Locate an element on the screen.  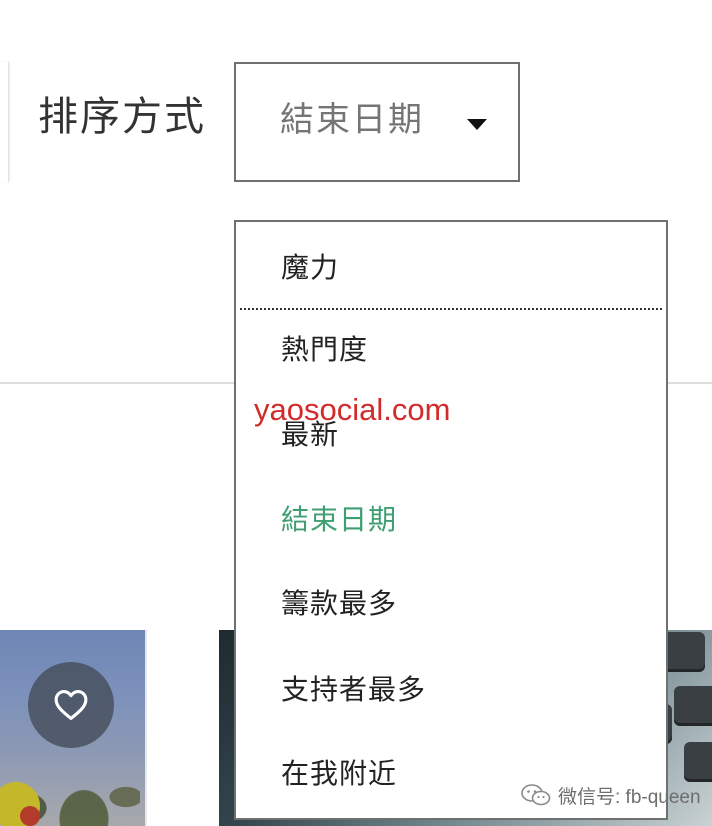
fruit-image is located at coordinates (20, 804).